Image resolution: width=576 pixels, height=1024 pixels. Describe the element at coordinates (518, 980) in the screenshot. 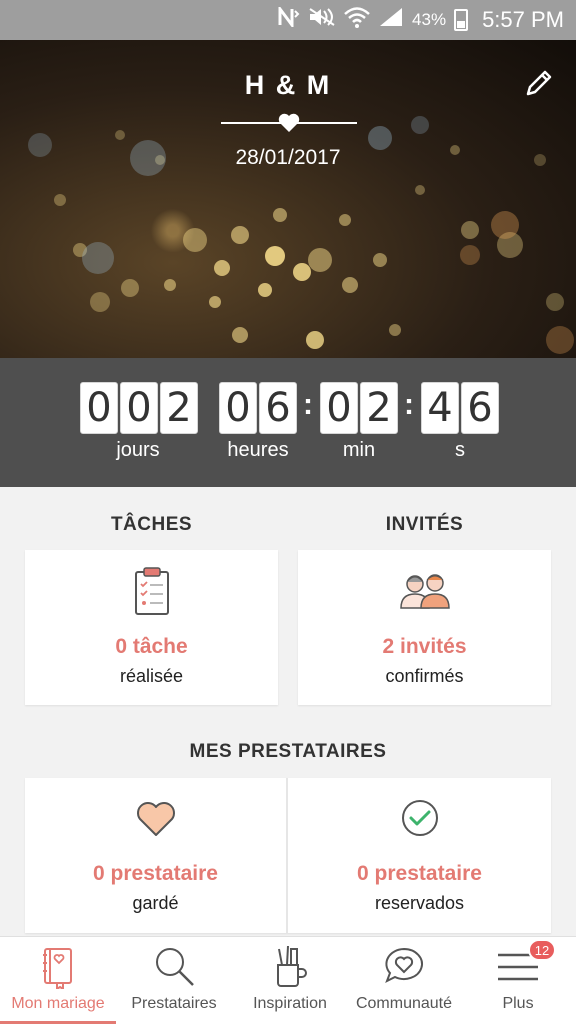

I see `nav-plus: 12 Plus` at that location.